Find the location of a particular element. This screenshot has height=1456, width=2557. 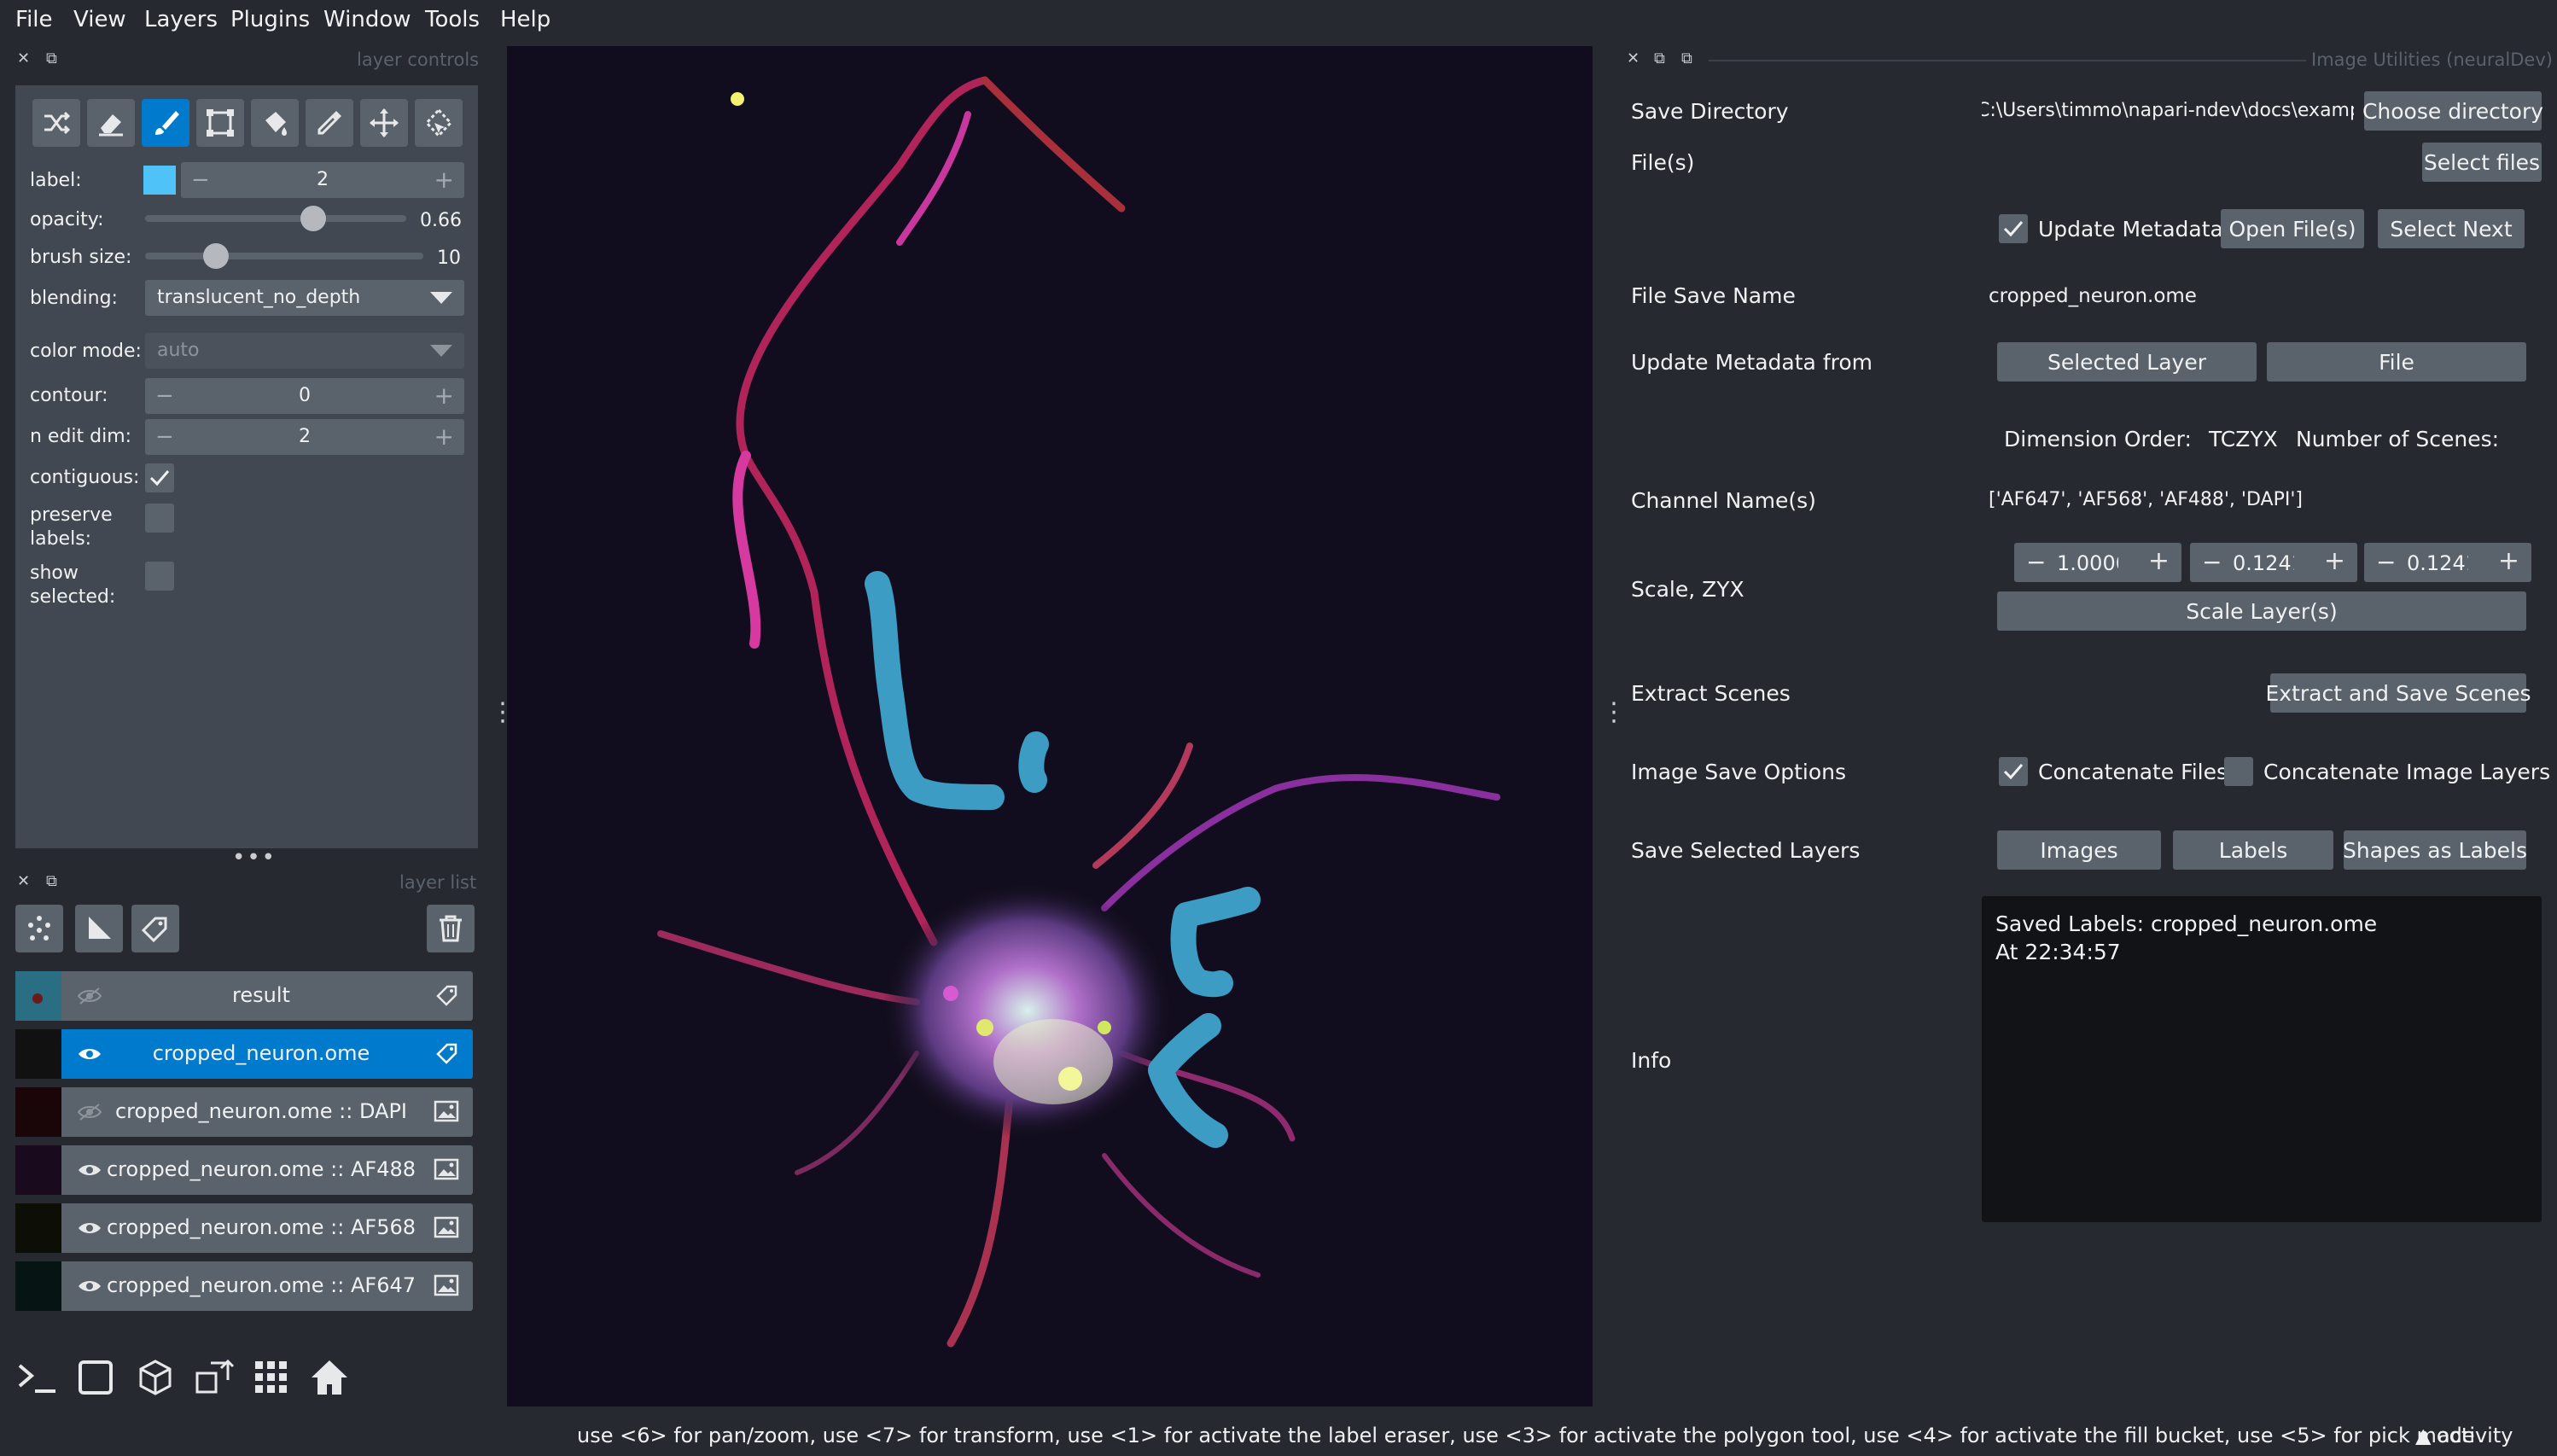

layer-row-af568: cropped_neuron.ome :: AF568 is located at coordinates (244, 1228).